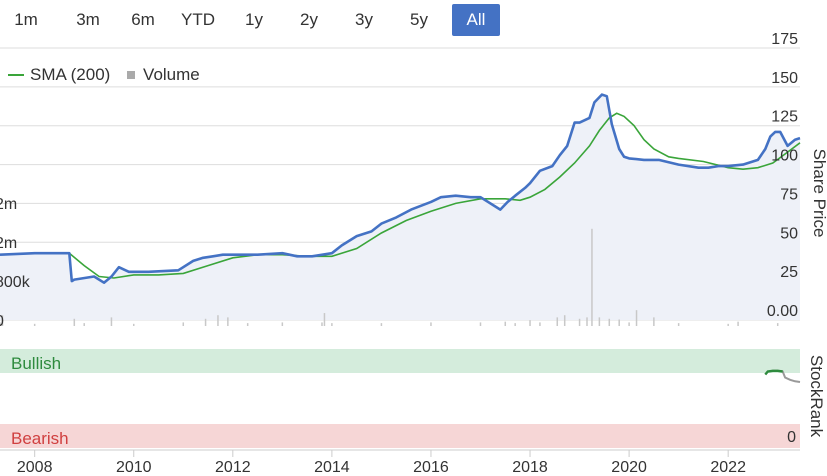 The image size is (827, 476). Describe the element at coordinates (233, 467) in the screenshot. I see `x-tick-label: 2012` at that location.